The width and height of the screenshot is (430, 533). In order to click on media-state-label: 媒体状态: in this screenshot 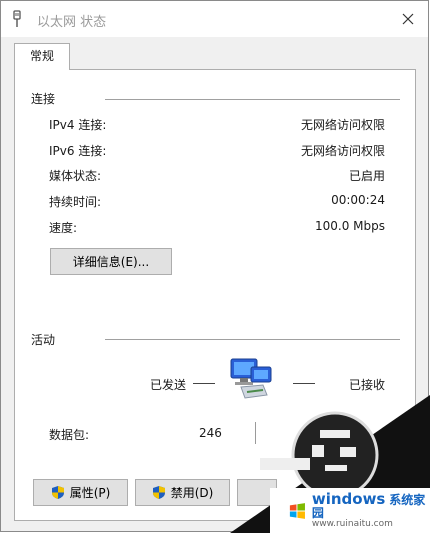, I will do `click(75, 176)`.